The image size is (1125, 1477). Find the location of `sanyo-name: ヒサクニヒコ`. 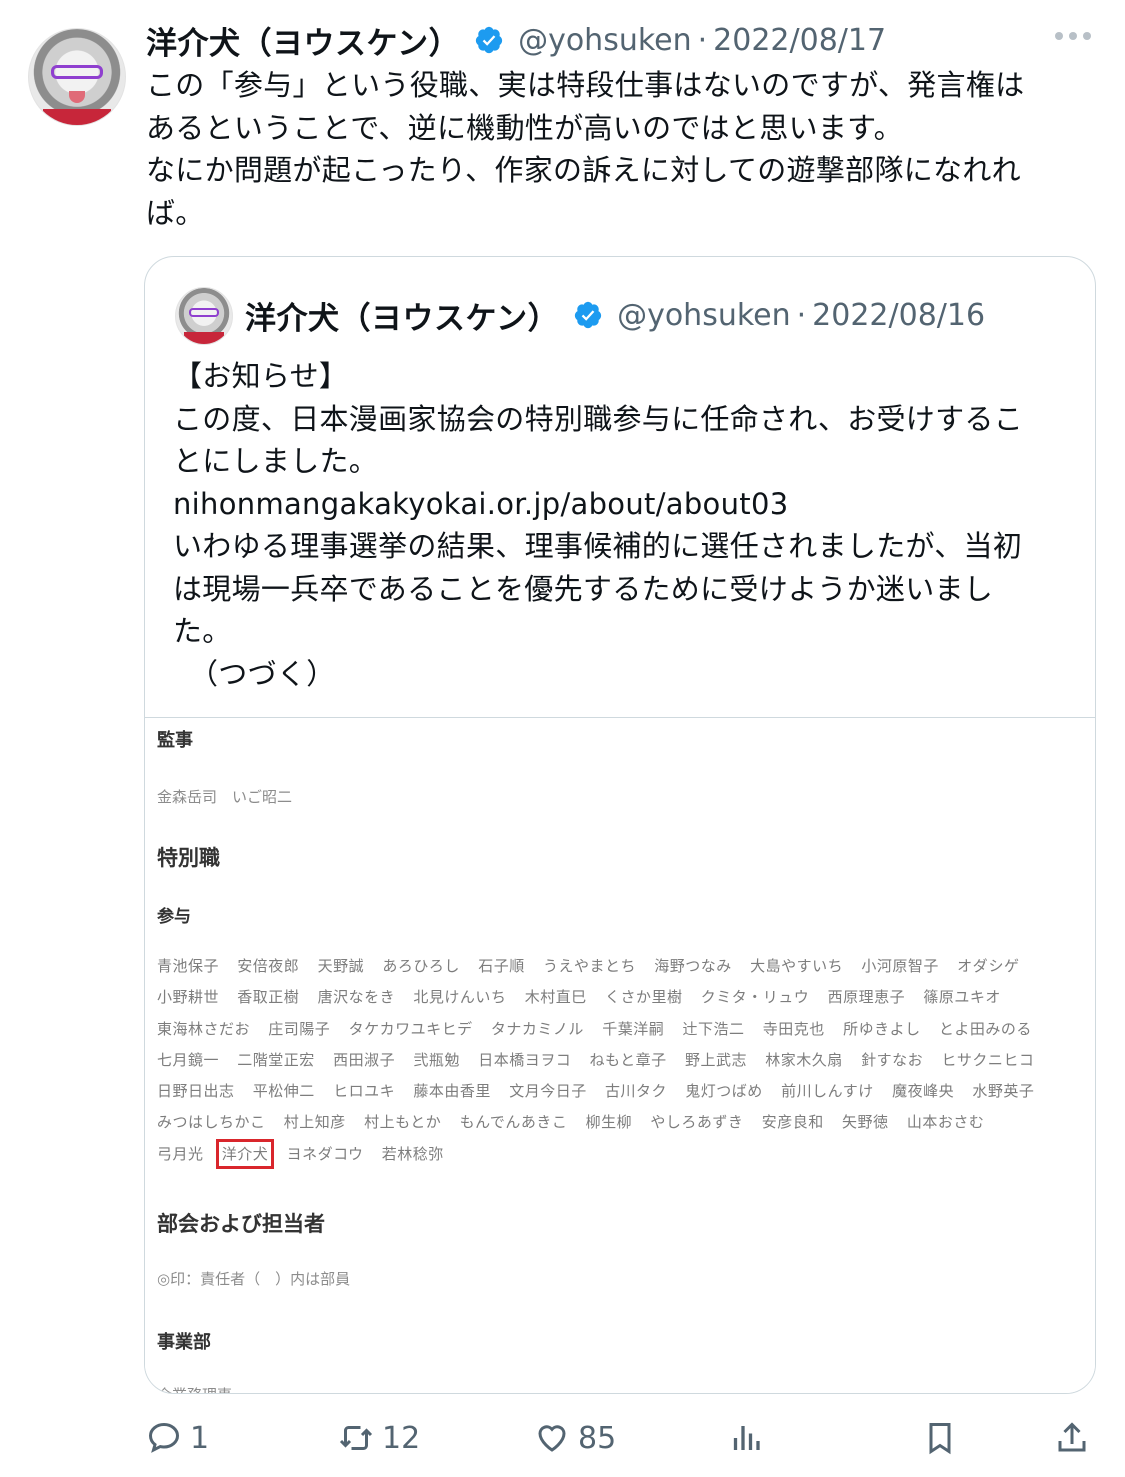

sanyo-name: ヒサクニヒコ is located at coordinates (988, 1059).